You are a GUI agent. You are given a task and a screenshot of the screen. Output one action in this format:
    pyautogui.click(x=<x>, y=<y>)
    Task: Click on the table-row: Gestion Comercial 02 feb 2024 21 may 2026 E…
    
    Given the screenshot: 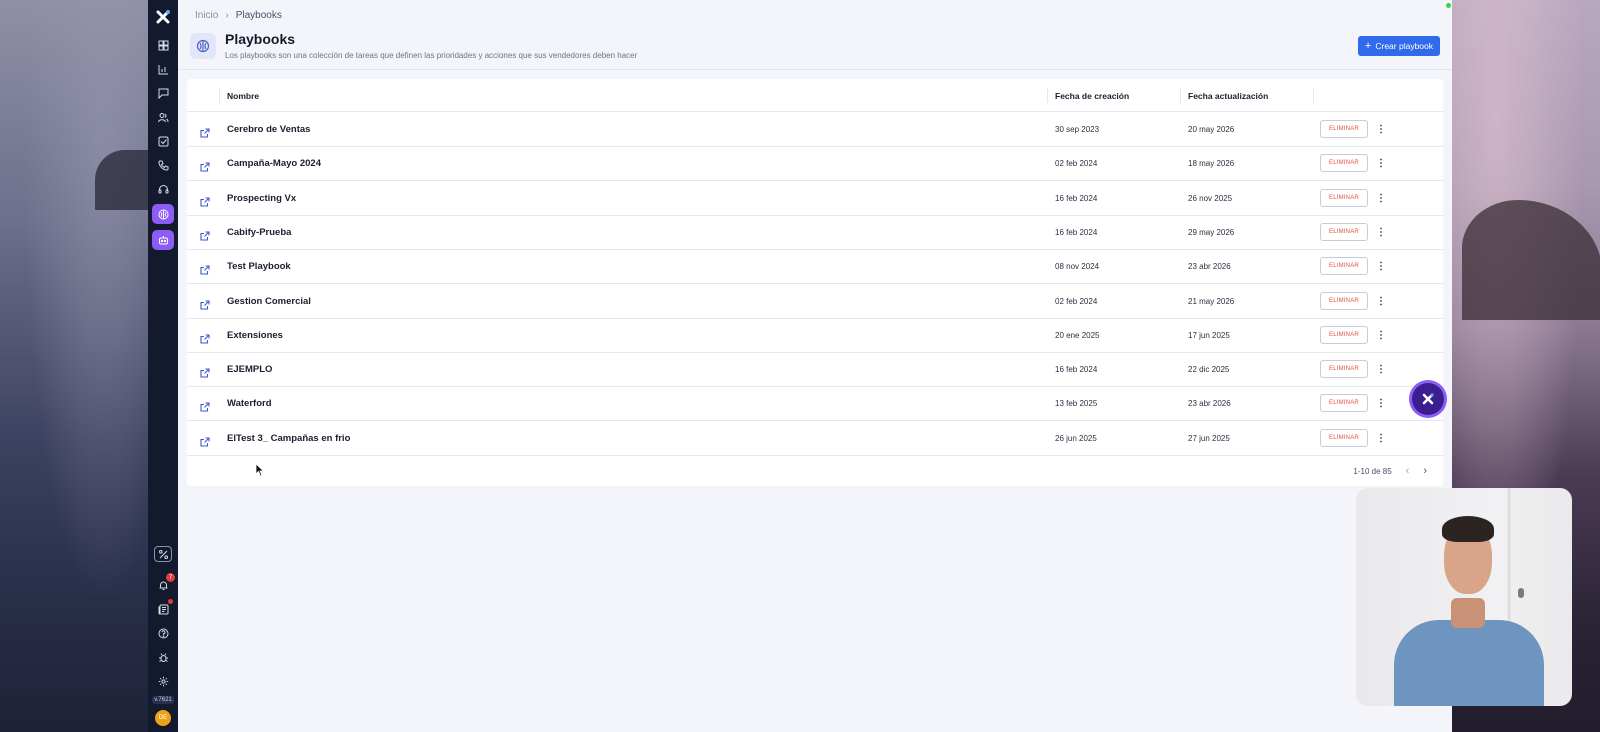 What is the action you would take?
    pyautogui.click(x=815, y=302)
    